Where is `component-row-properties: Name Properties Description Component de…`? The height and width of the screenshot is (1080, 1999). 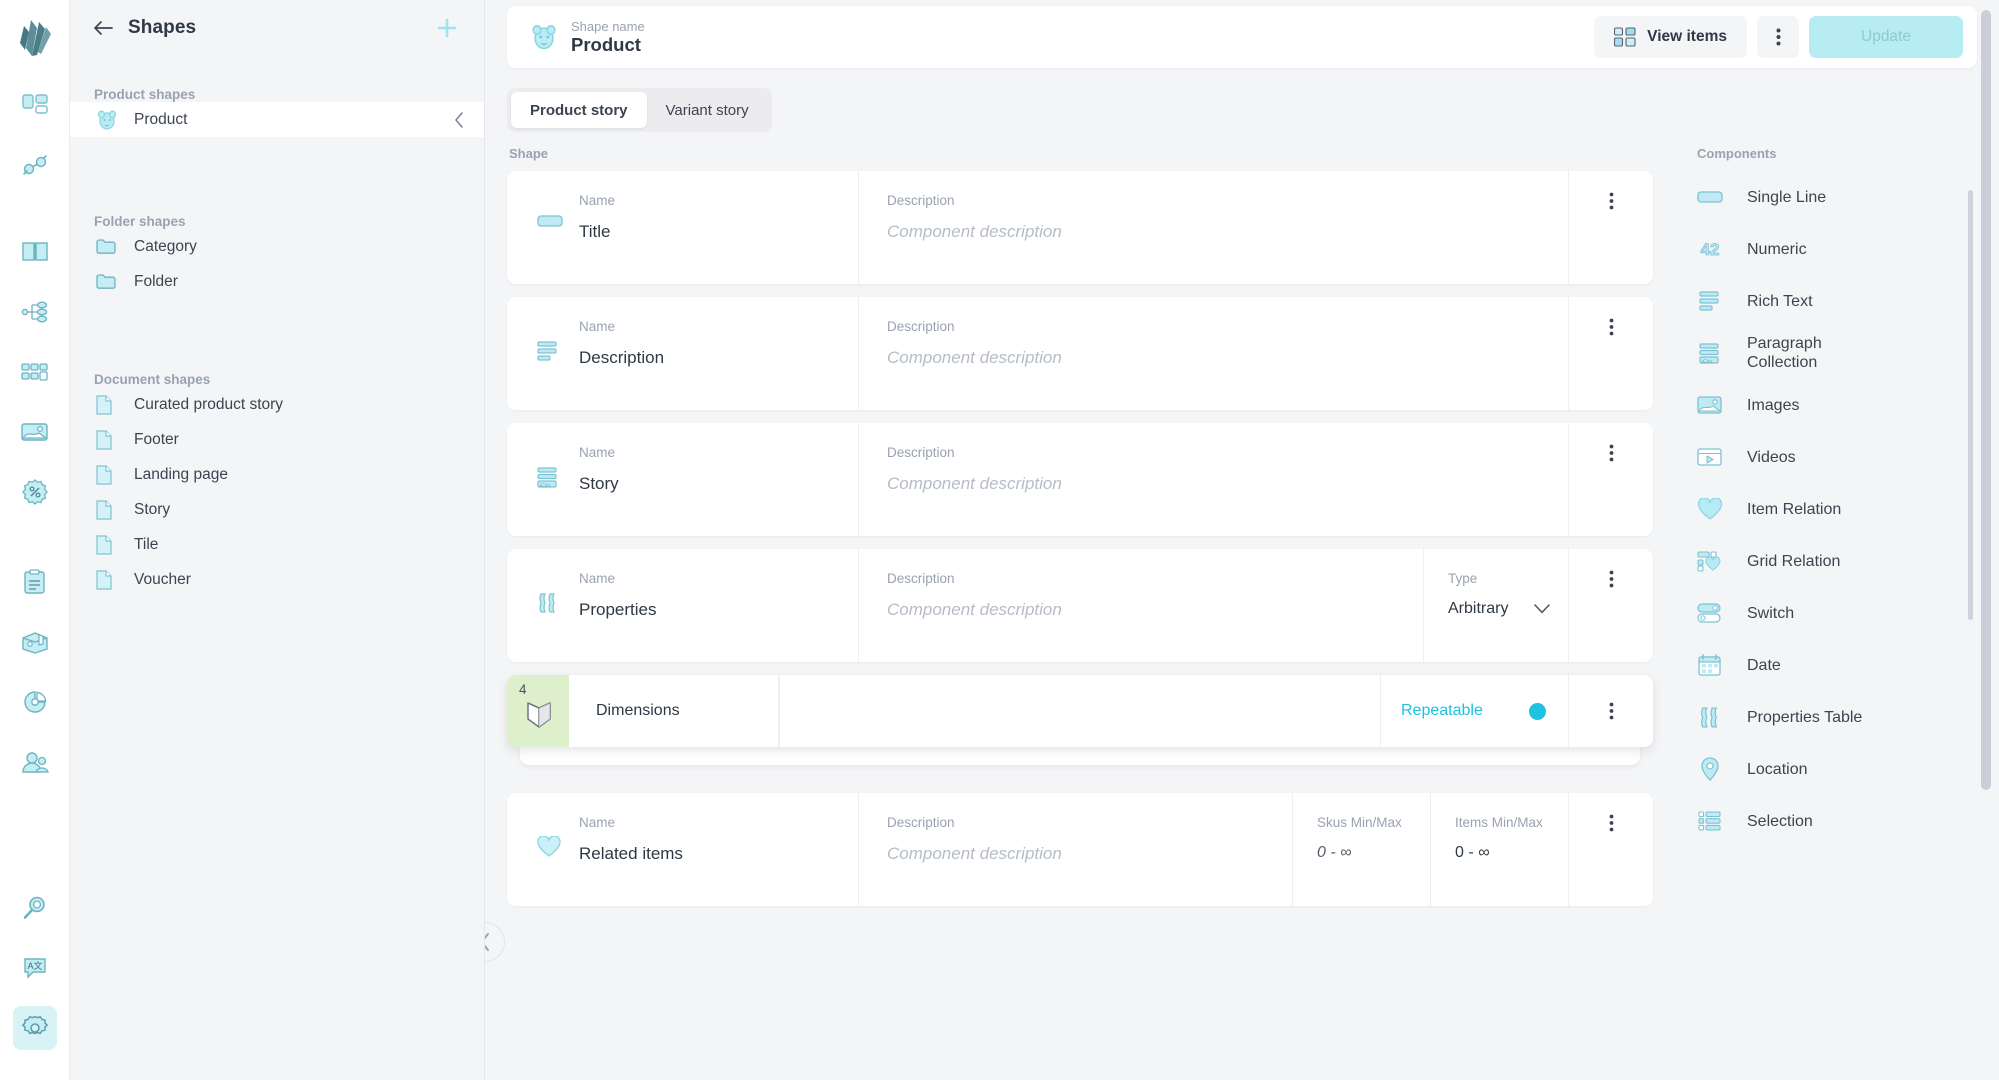 component-row-properties: Name Properties Description Component de… is located at coordinates (1080, 605).